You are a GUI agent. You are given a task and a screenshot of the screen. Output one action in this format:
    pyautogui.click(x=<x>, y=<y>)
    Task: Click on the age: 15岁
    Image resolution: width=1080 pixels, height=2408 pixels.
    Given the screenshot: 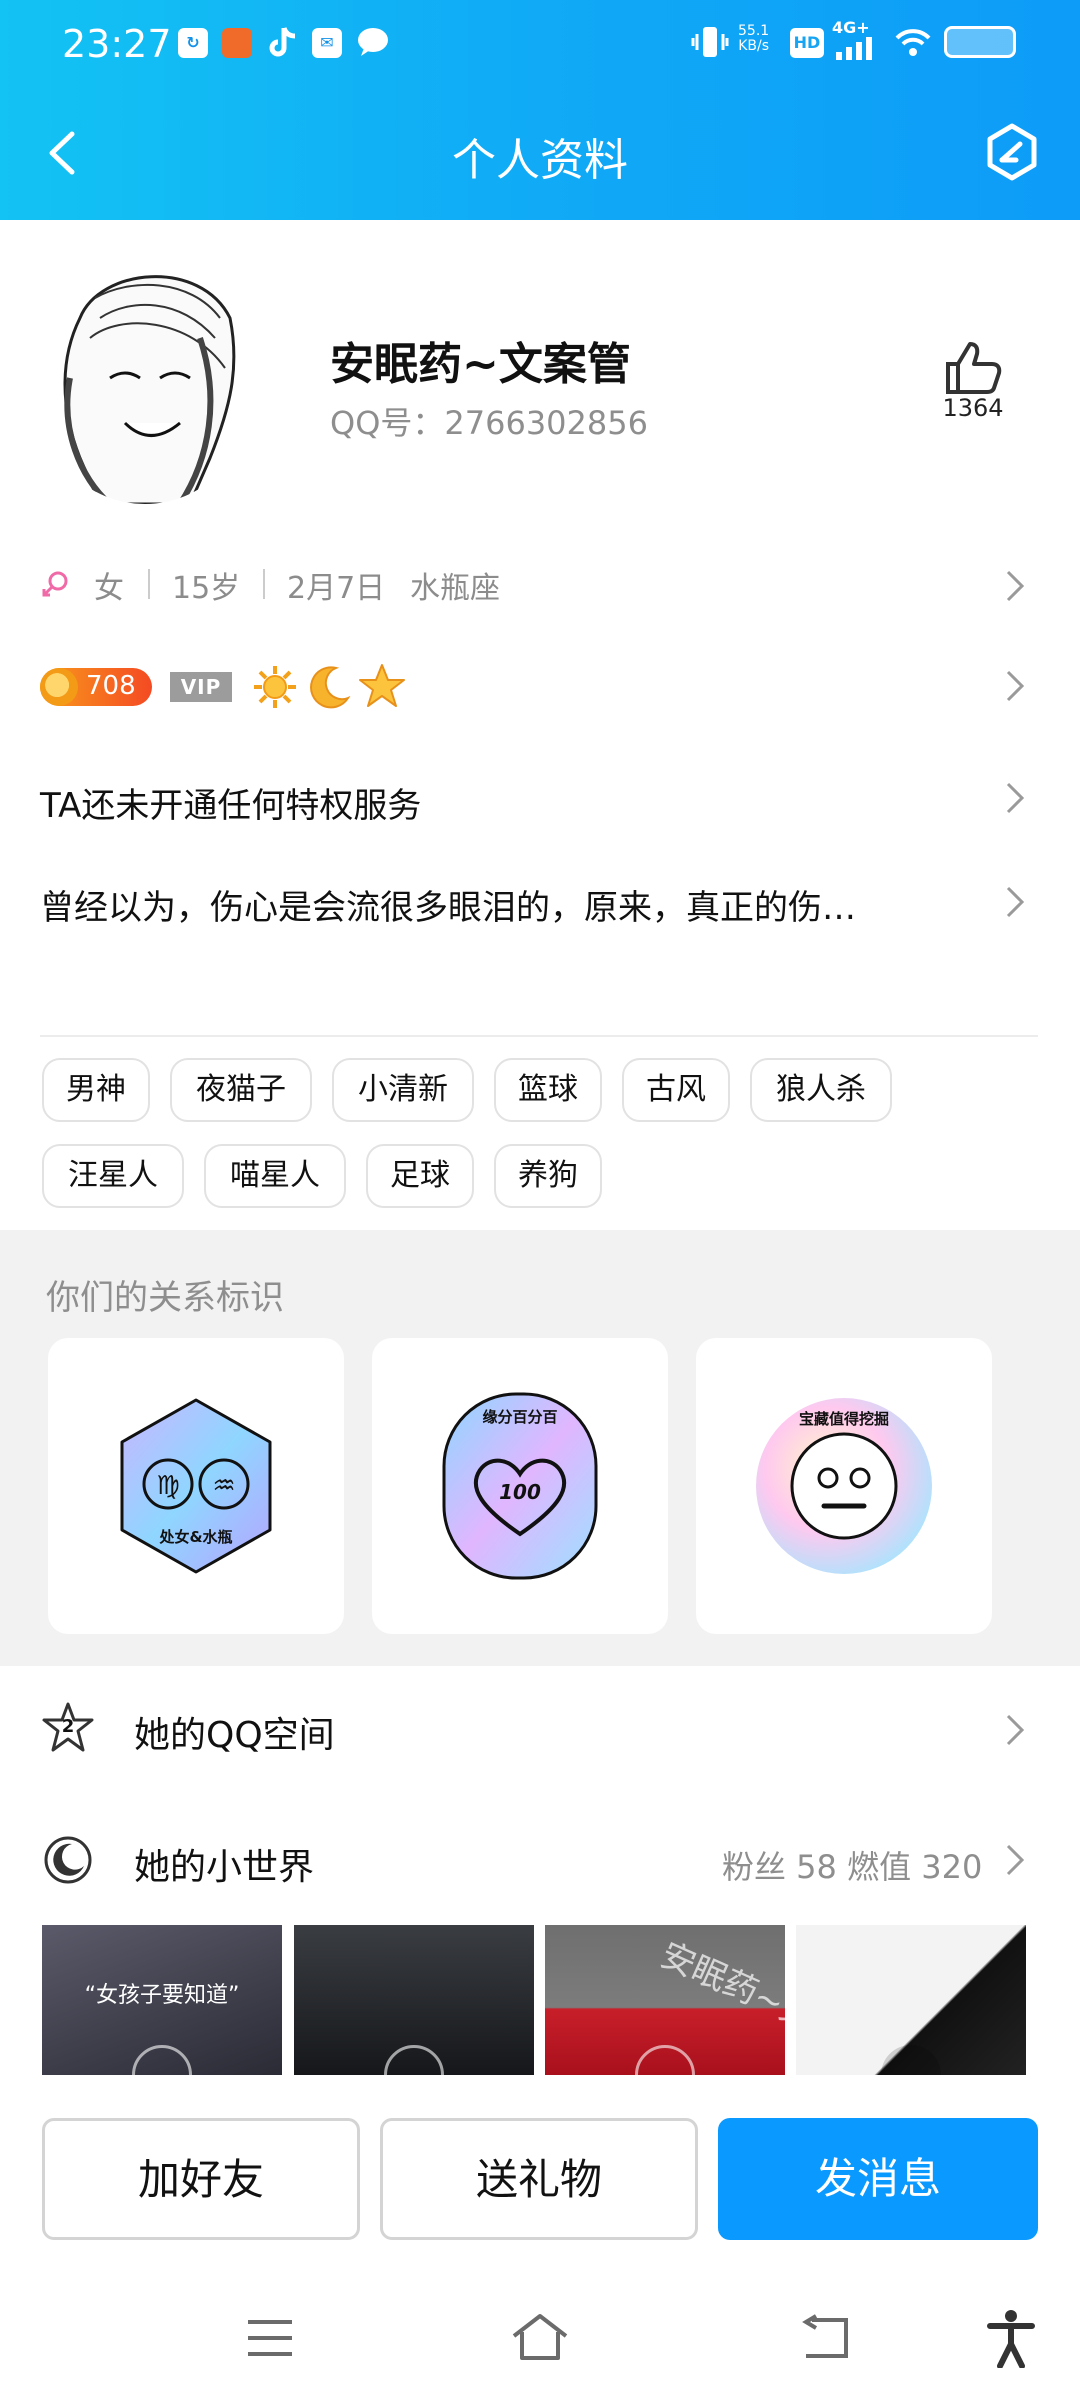 What is the action you would take?
    pyautogui.click(x=206, y=588)
    